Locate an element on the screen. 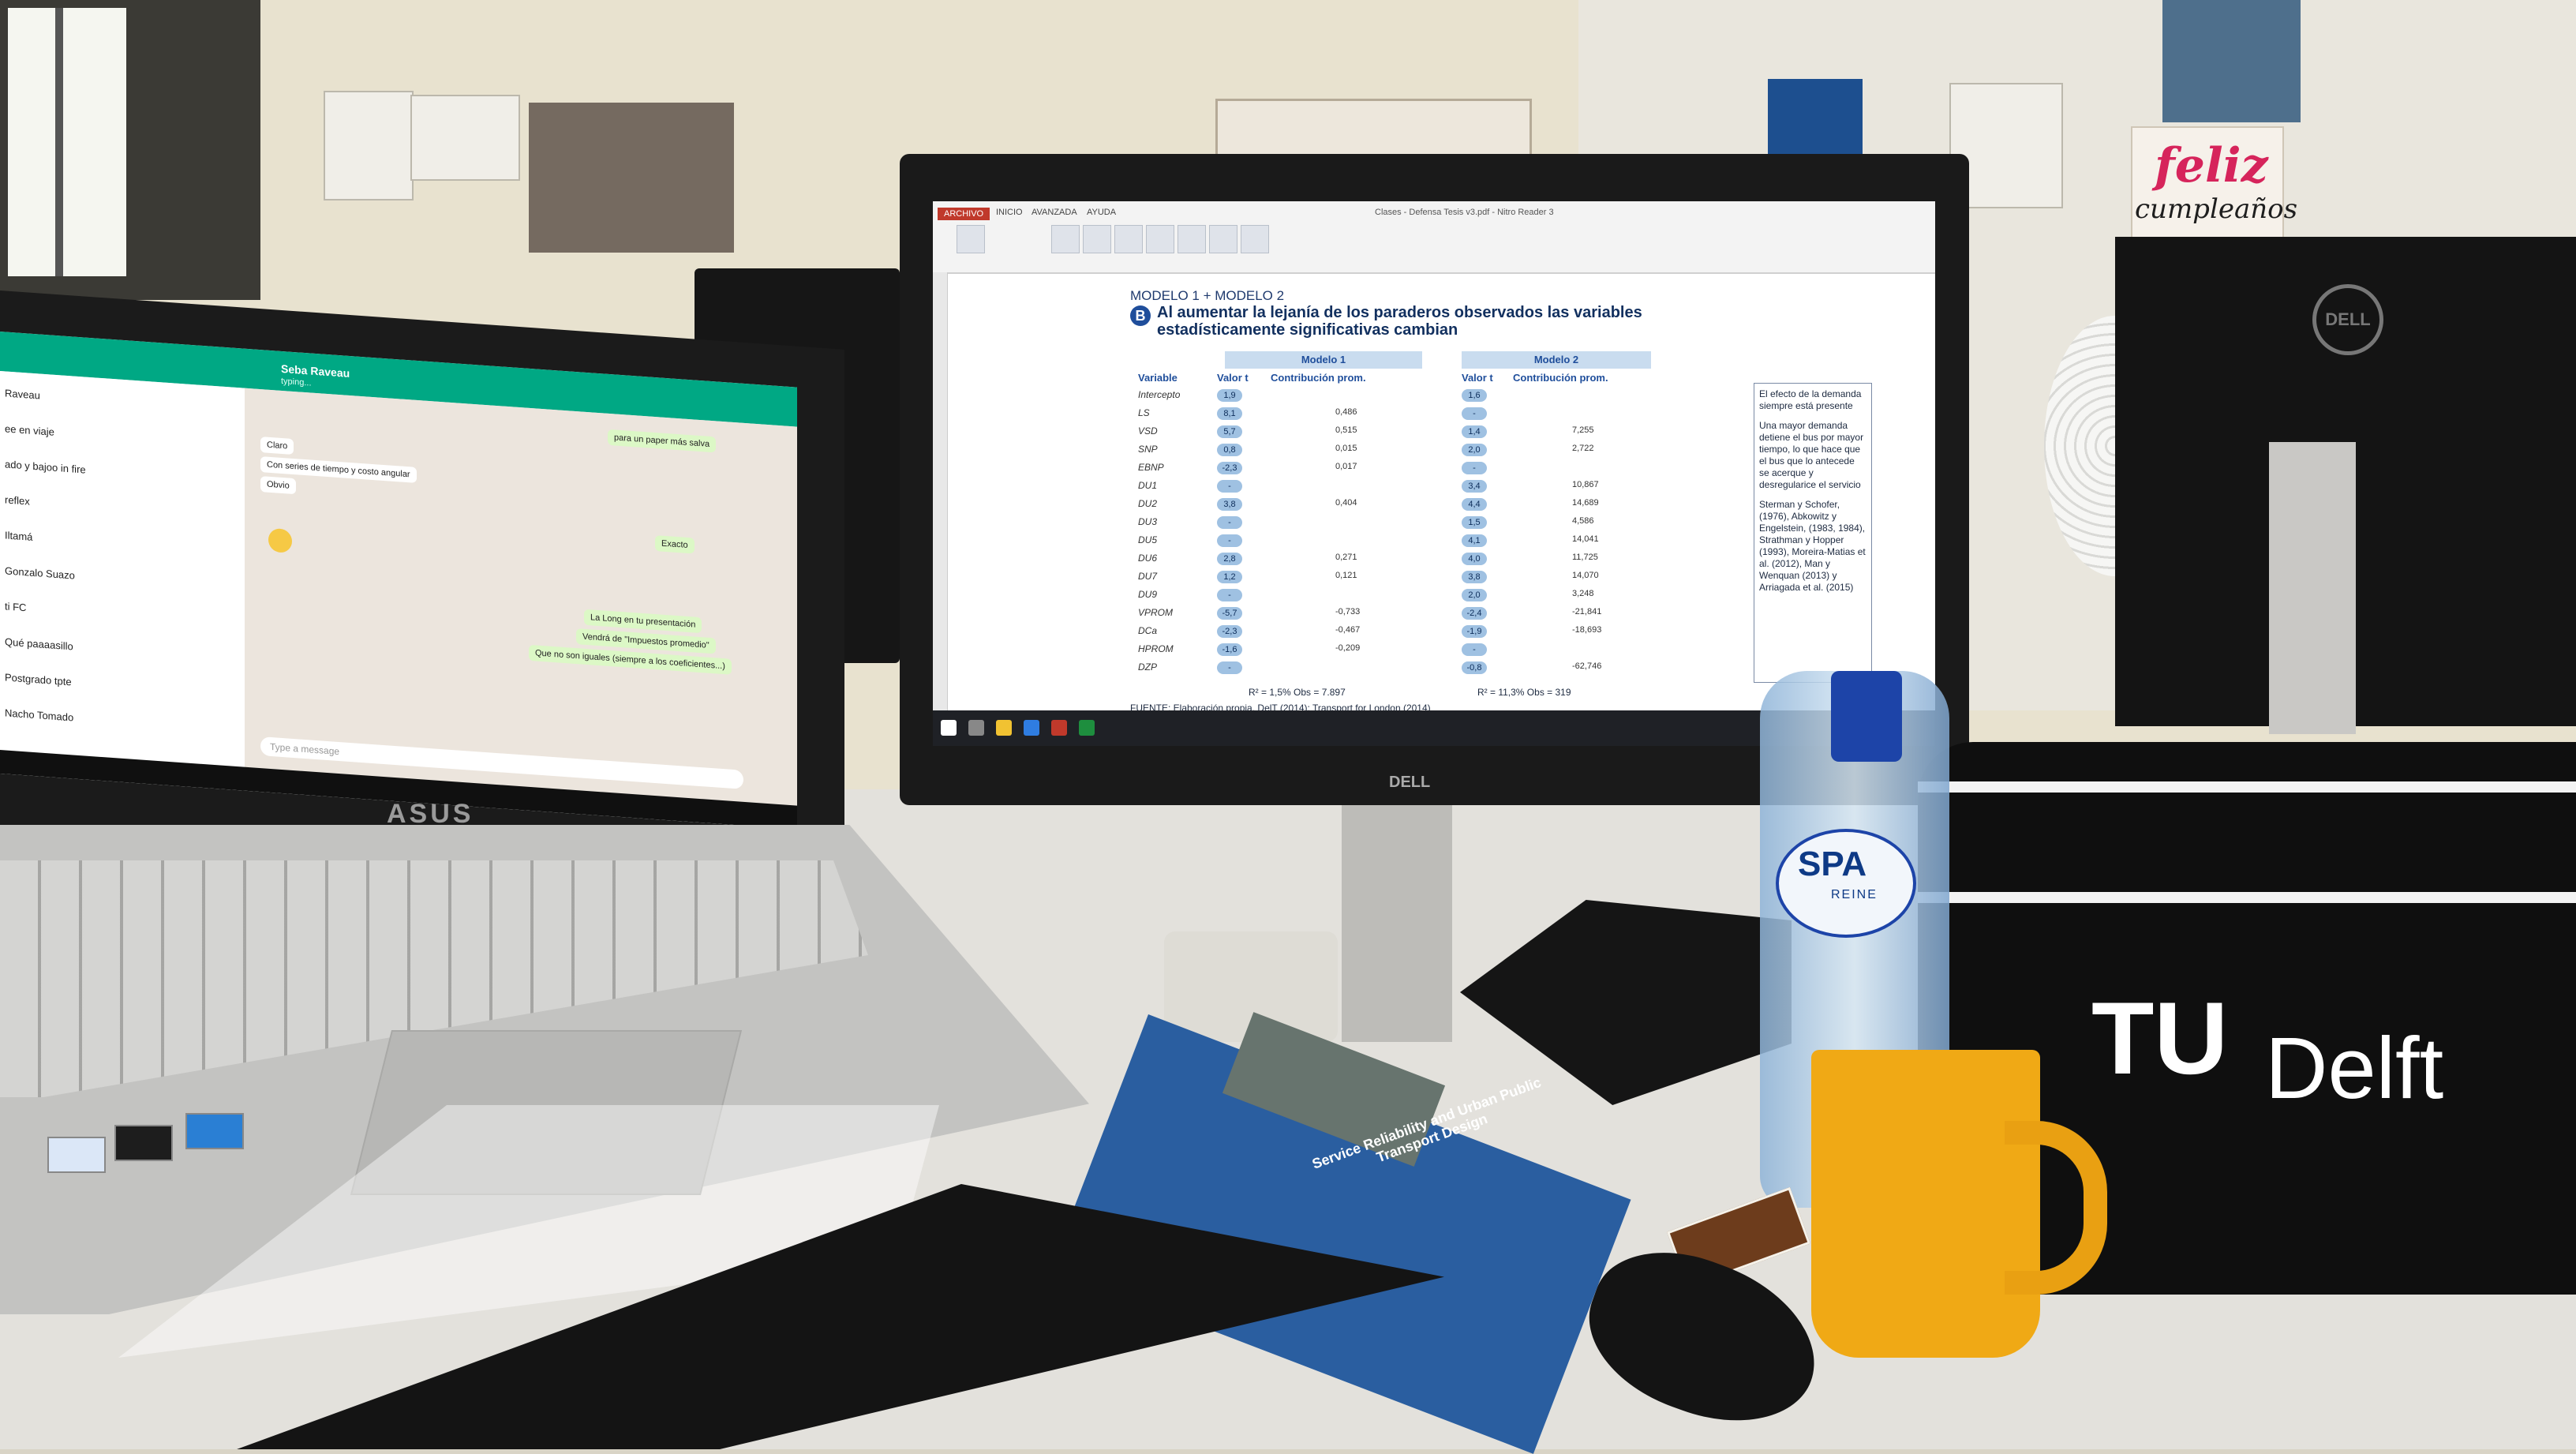  tab-inicio: INICIO is located at coordinates (1009, 212).